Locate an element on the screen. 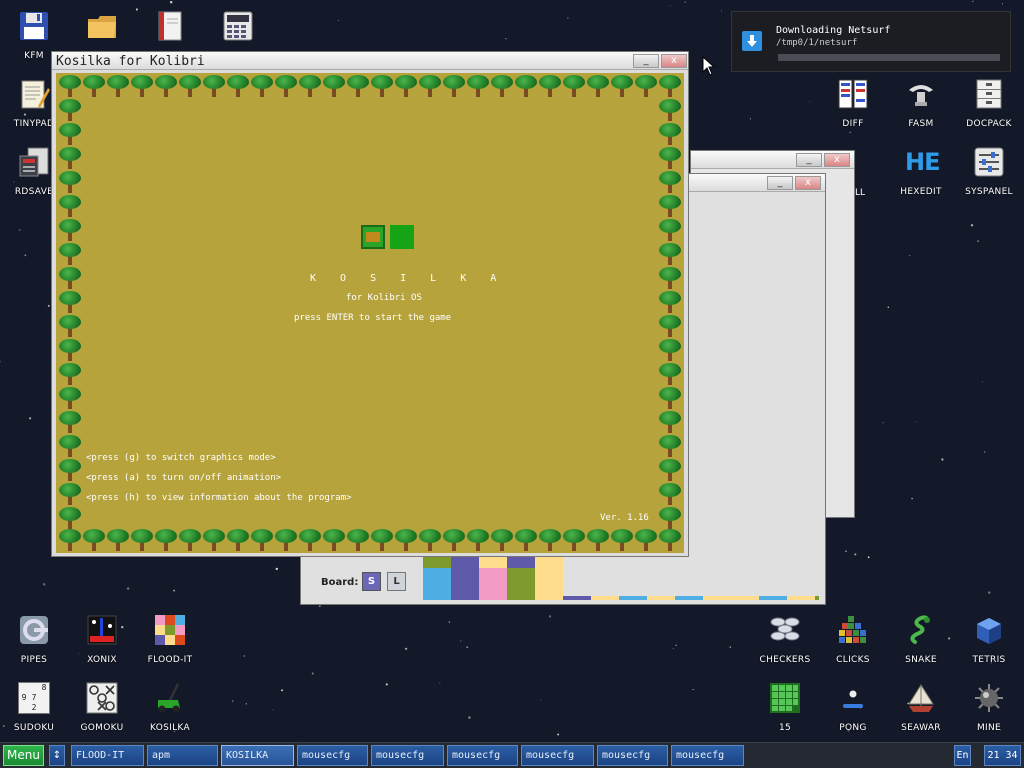  taskbar-item: KOSILKA is located at coordinates (257, 755).